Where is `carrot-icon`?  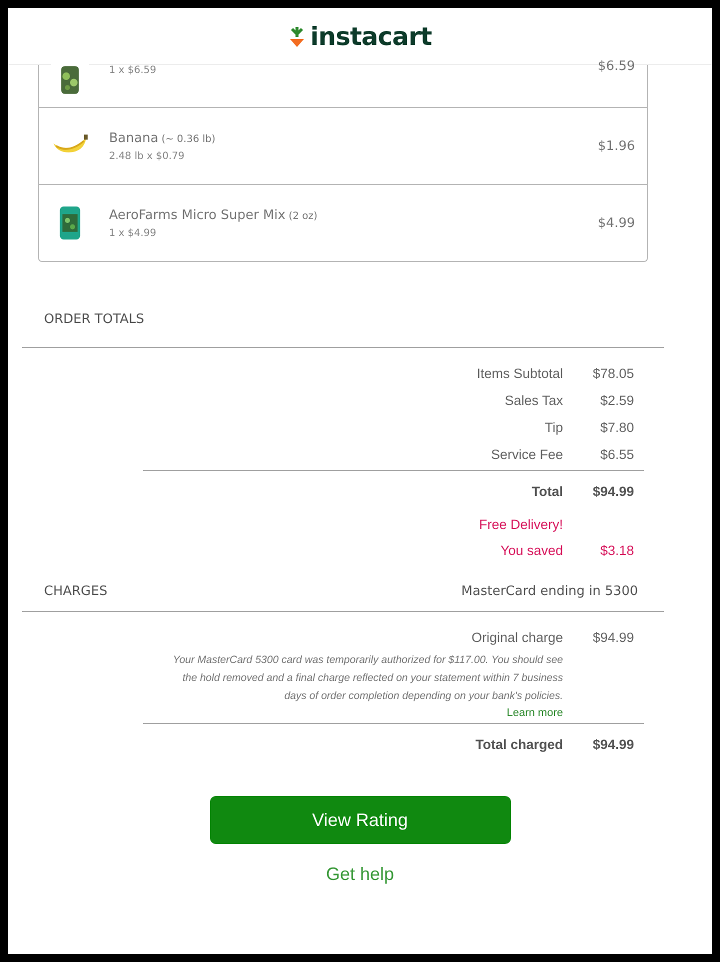
carrot-icon is located at coordinates (297, 36).